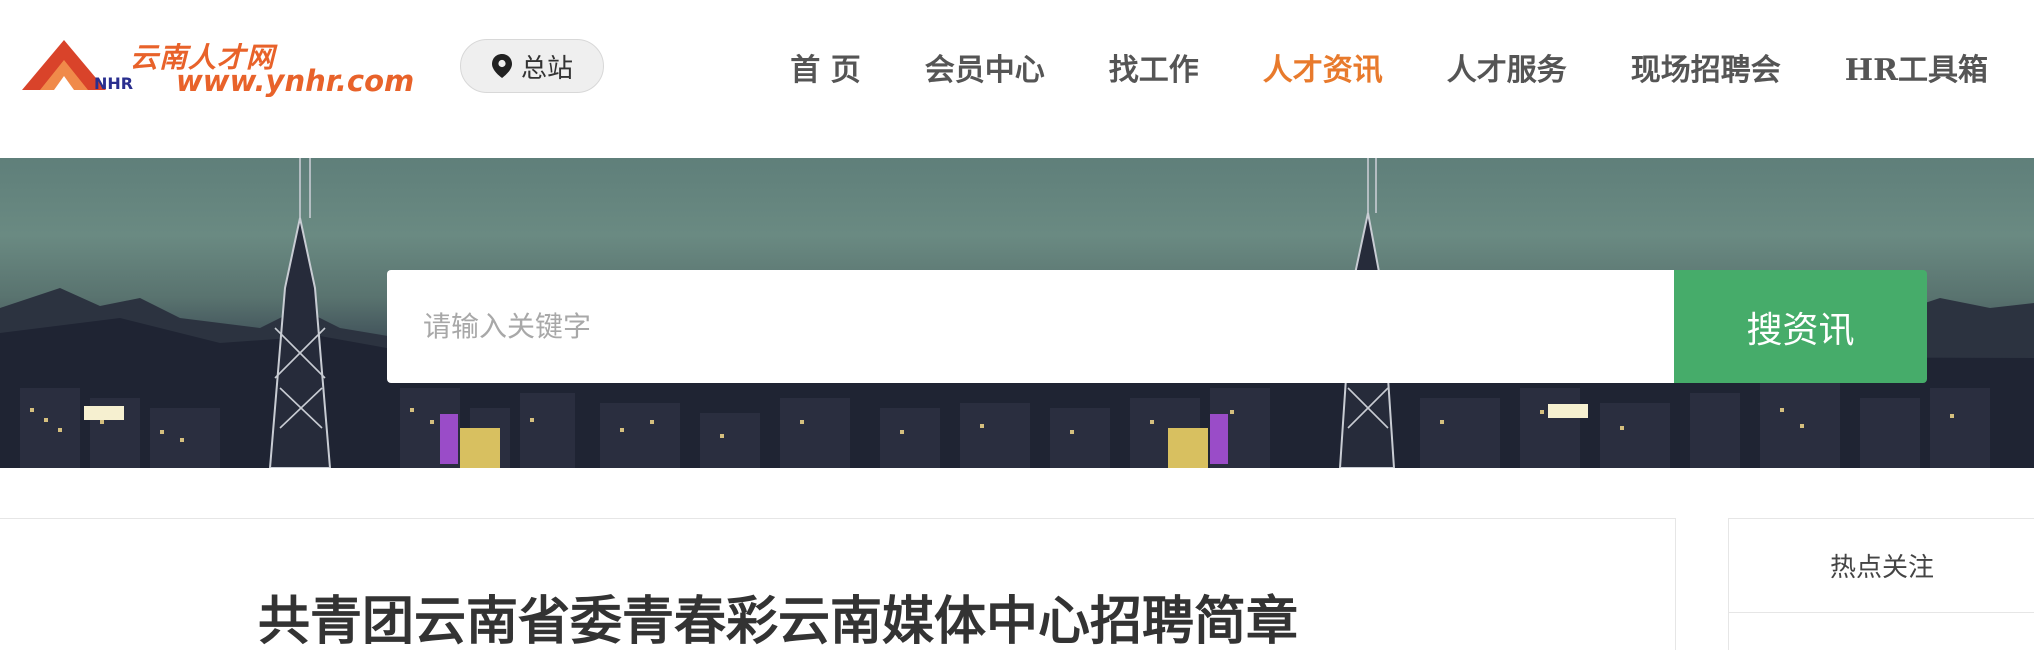  I want to click on hot-topics-panel: 热点关注, so click(1881, 584).